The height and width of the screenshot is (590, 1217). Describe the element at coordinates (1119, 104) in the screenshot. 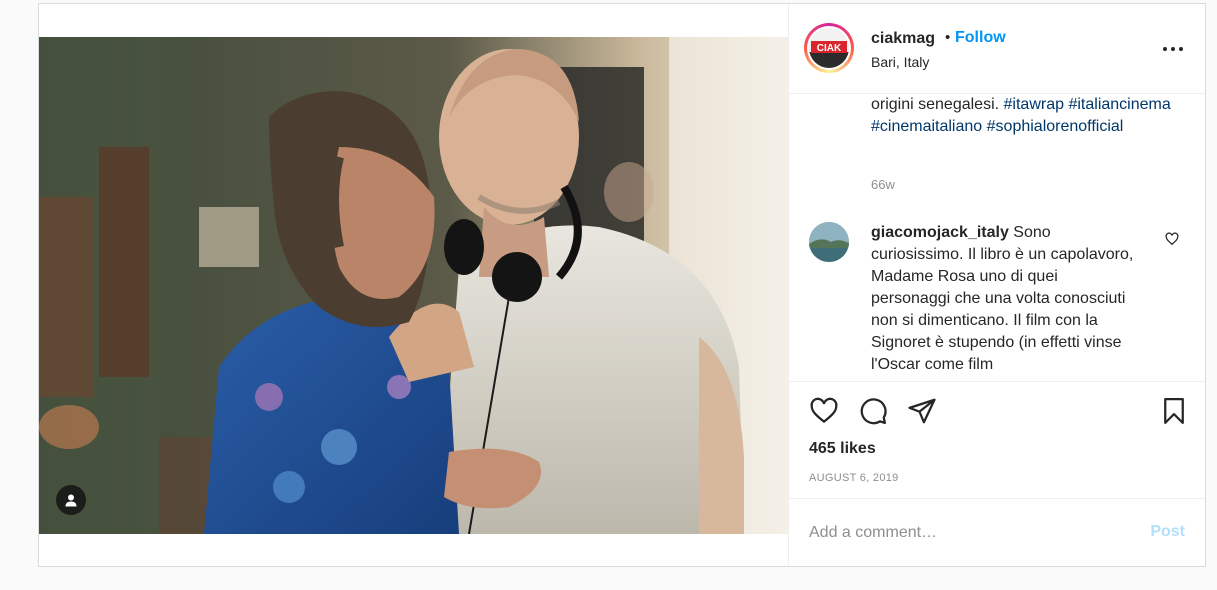

I see `hashtag-link: #italiancinema` at that location.